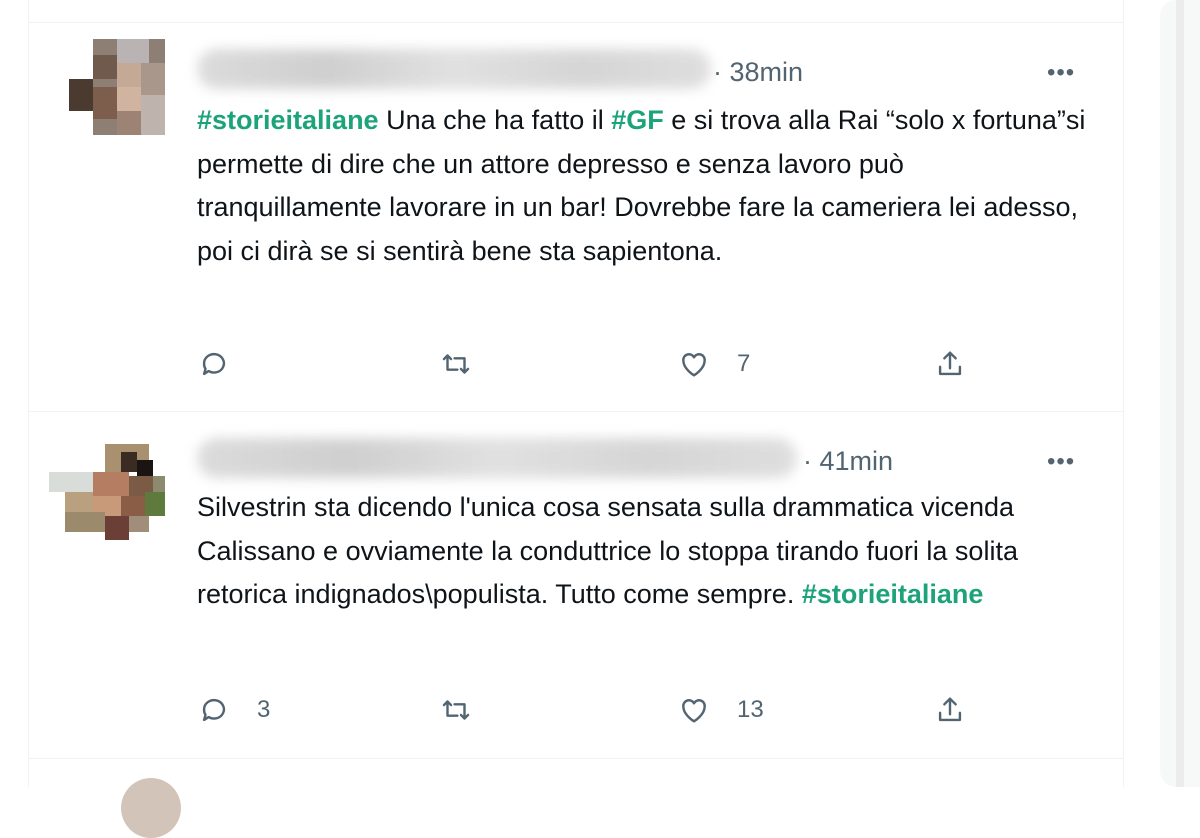  Describe the element at coordinates (1180, 393) in the screenshot. I see `scrollbar` at that location.